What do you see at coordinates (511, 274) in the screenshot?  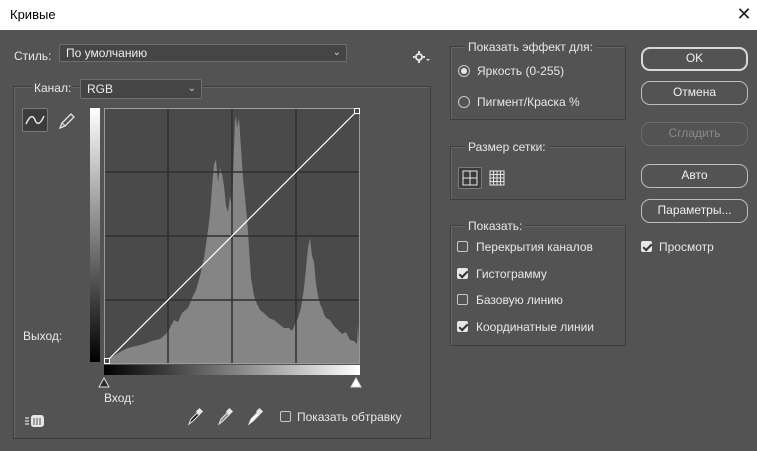 I see `histogram-label: Гистограмму` at bounding box center [511, 274].